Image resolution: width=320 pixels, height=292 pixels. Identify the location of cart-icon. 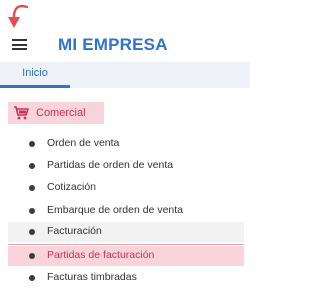
(21, 113).